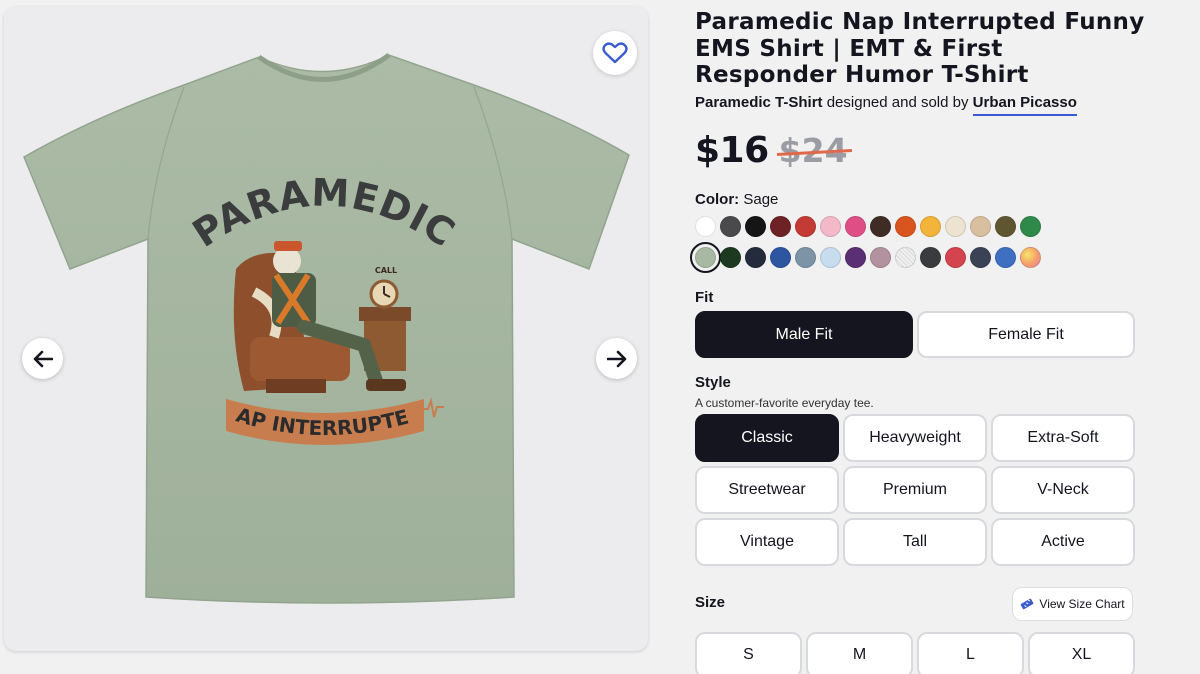 Image resolution: width=1200 pixels, height=674 pixels. I want to click on color-swatch-heather-blue, so click(1005, 257).